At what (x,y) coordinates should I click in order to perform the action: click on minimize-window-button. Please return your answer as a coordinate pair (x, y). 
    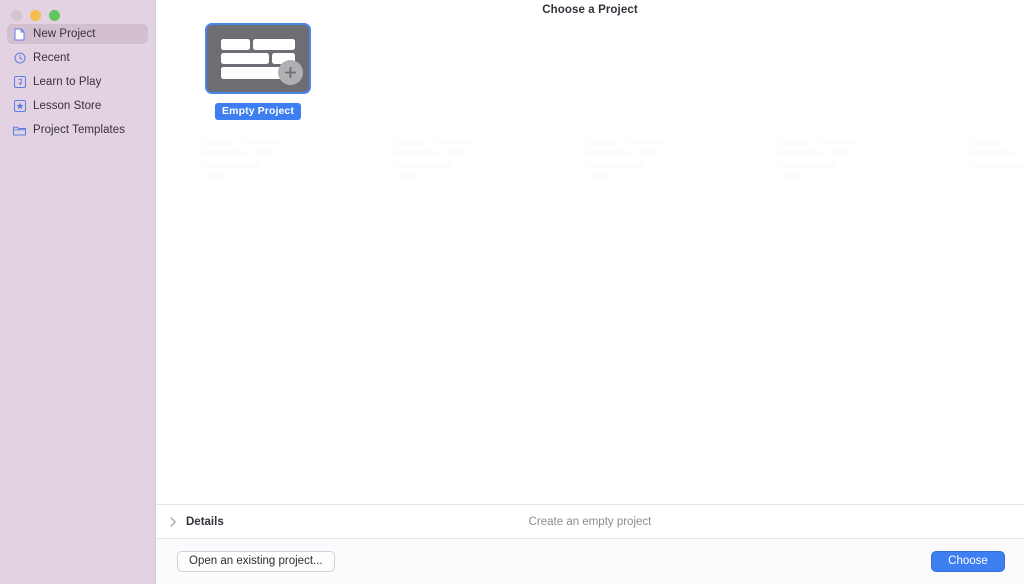
    Looking at the image, I should click on (35, 15).